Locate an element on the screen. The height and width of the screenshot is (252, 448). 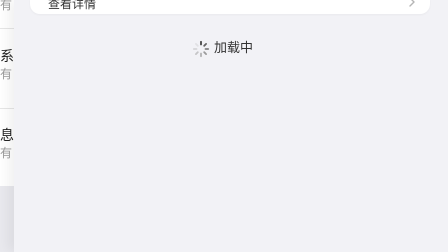
chevron-right-icon is located at coordinates (412, 3).